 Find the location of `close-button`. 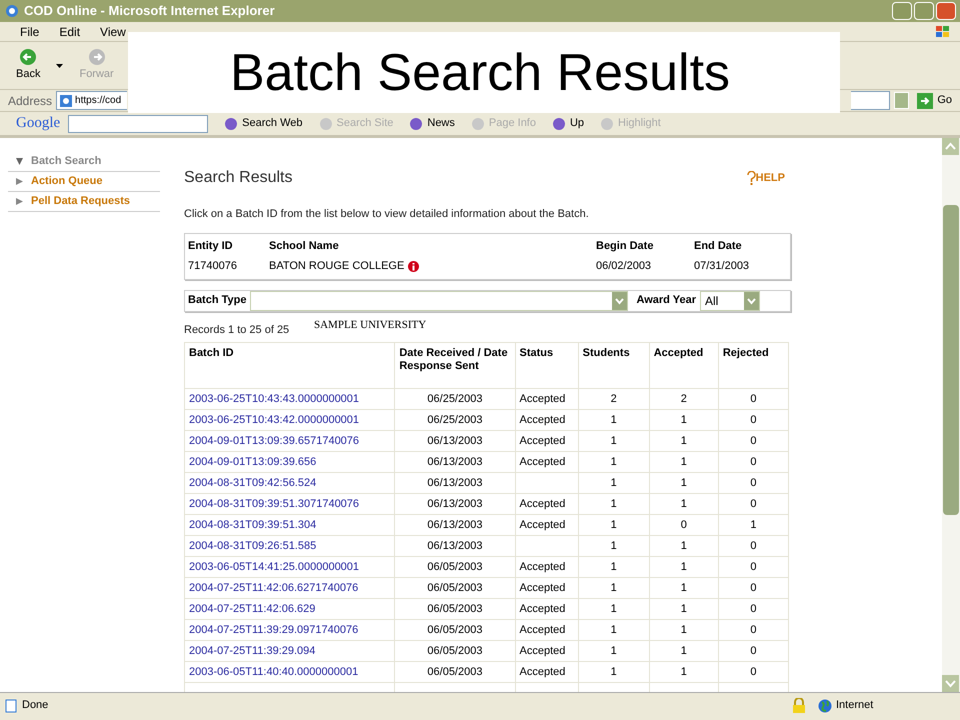

close-button is located at coordinates (946, 11).